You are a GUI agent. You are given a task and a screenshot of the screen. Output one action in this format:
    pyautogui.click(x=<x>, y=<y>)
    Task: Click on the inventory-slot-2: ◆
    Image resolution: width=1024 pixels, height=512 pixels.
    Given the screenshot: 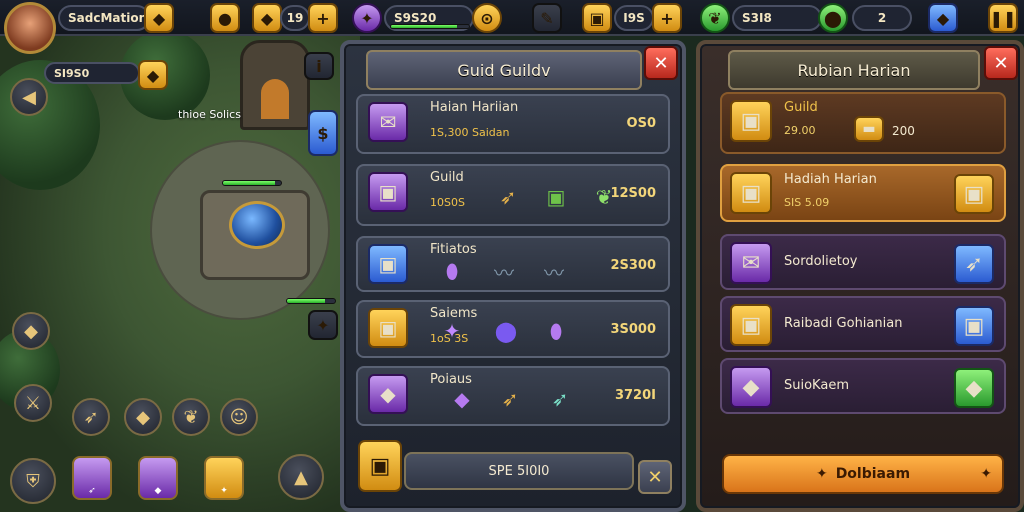 What is the action you would take?
    pyautogui.click(x=158, y=478)
    